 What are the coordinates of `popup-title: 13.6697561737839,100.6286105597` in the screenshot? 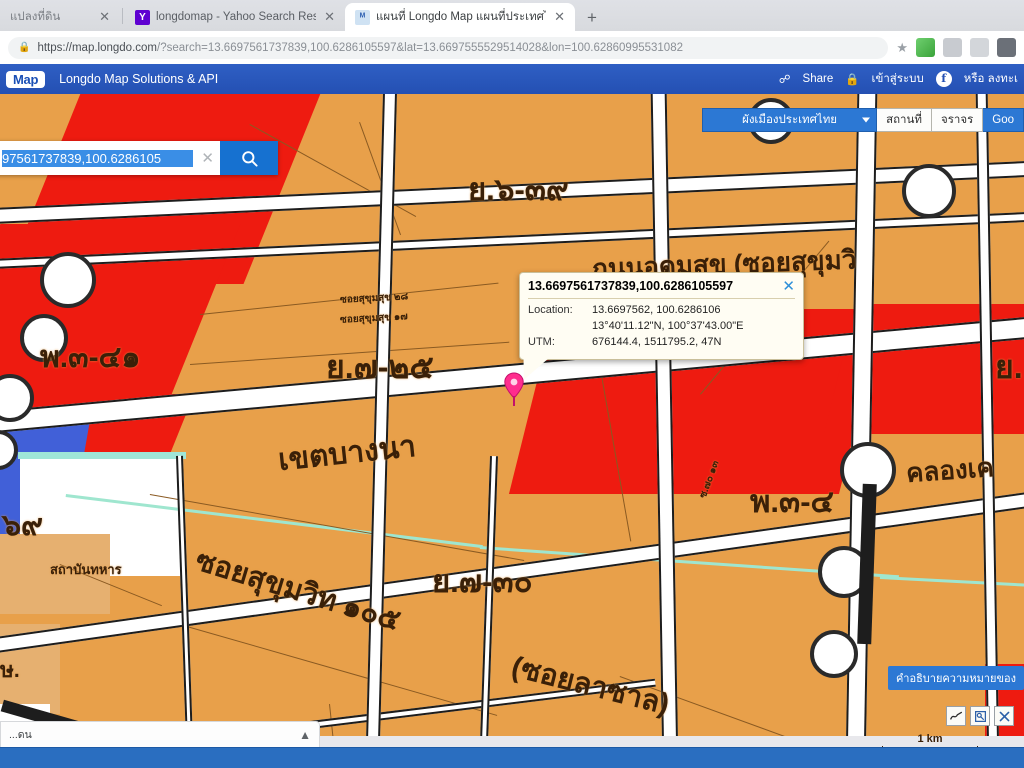 It's located at (631, 286).